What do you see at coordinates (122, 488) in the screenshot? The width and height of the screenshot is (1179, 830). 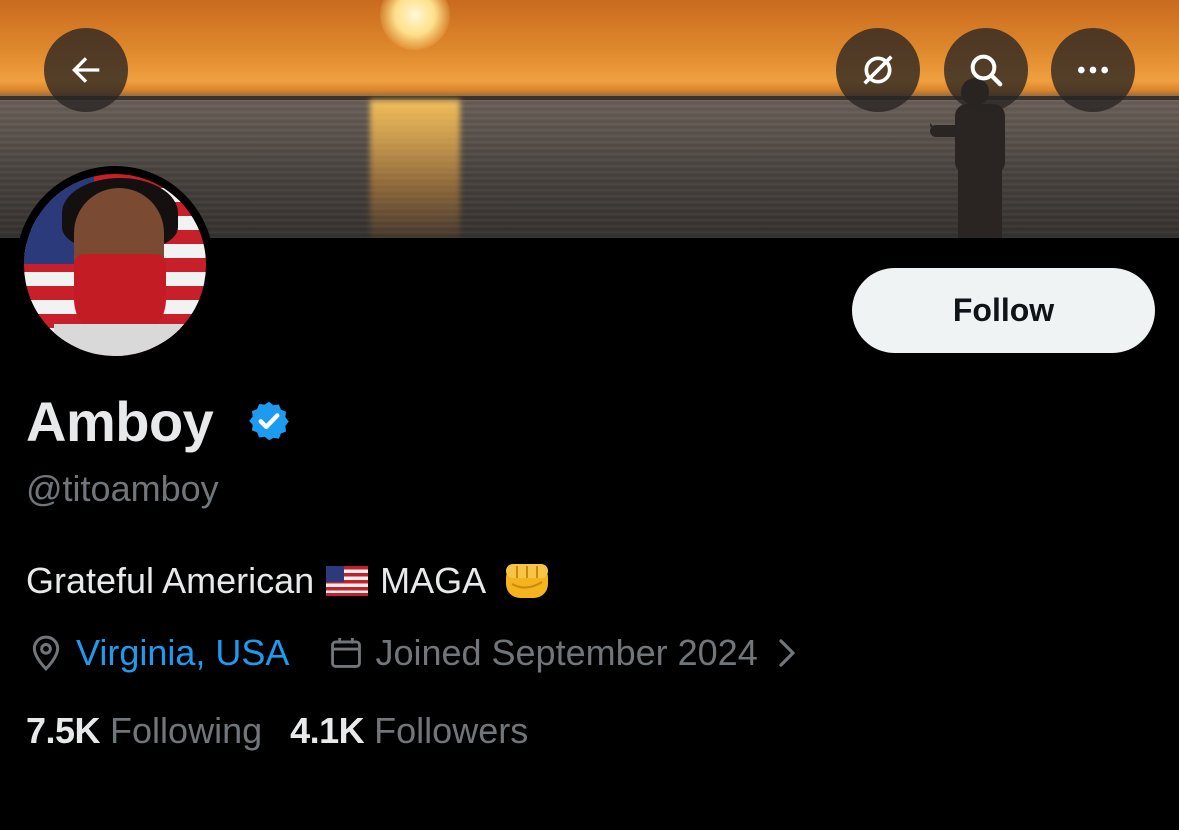 I see `username-handle: @titoamboy` at bounding box center [122, 488].